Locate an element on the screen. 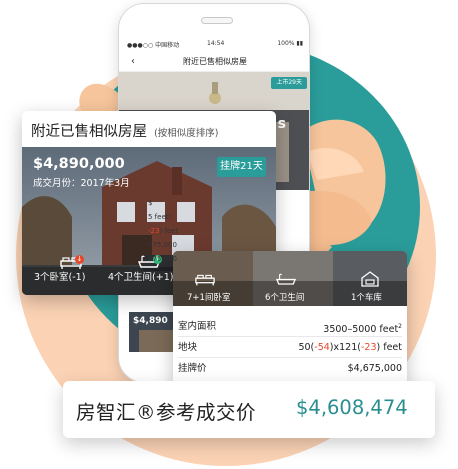  detail-row-interior-area: 室内面积 3500–5000 feet2 is located at coordinates (290, 327).